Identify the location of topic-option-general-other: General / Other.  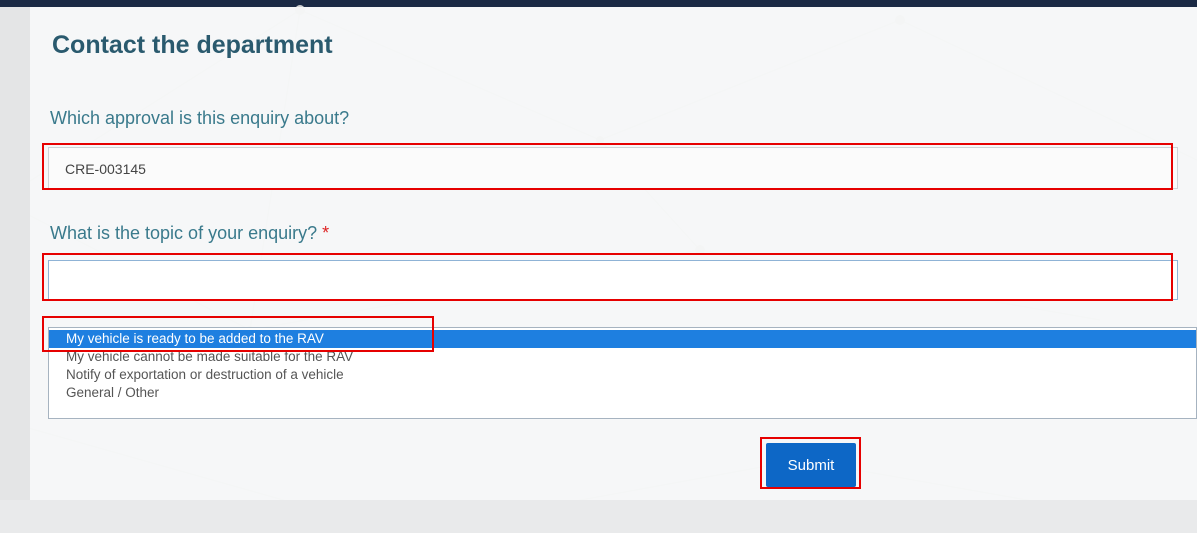
(622, 393).